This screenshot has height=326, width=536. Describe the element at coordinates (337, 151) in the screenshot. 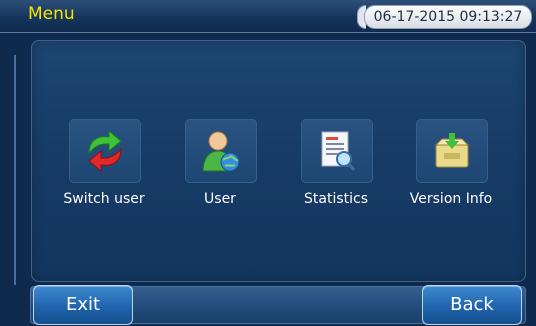

I see `statistics-report-icon` at that location.